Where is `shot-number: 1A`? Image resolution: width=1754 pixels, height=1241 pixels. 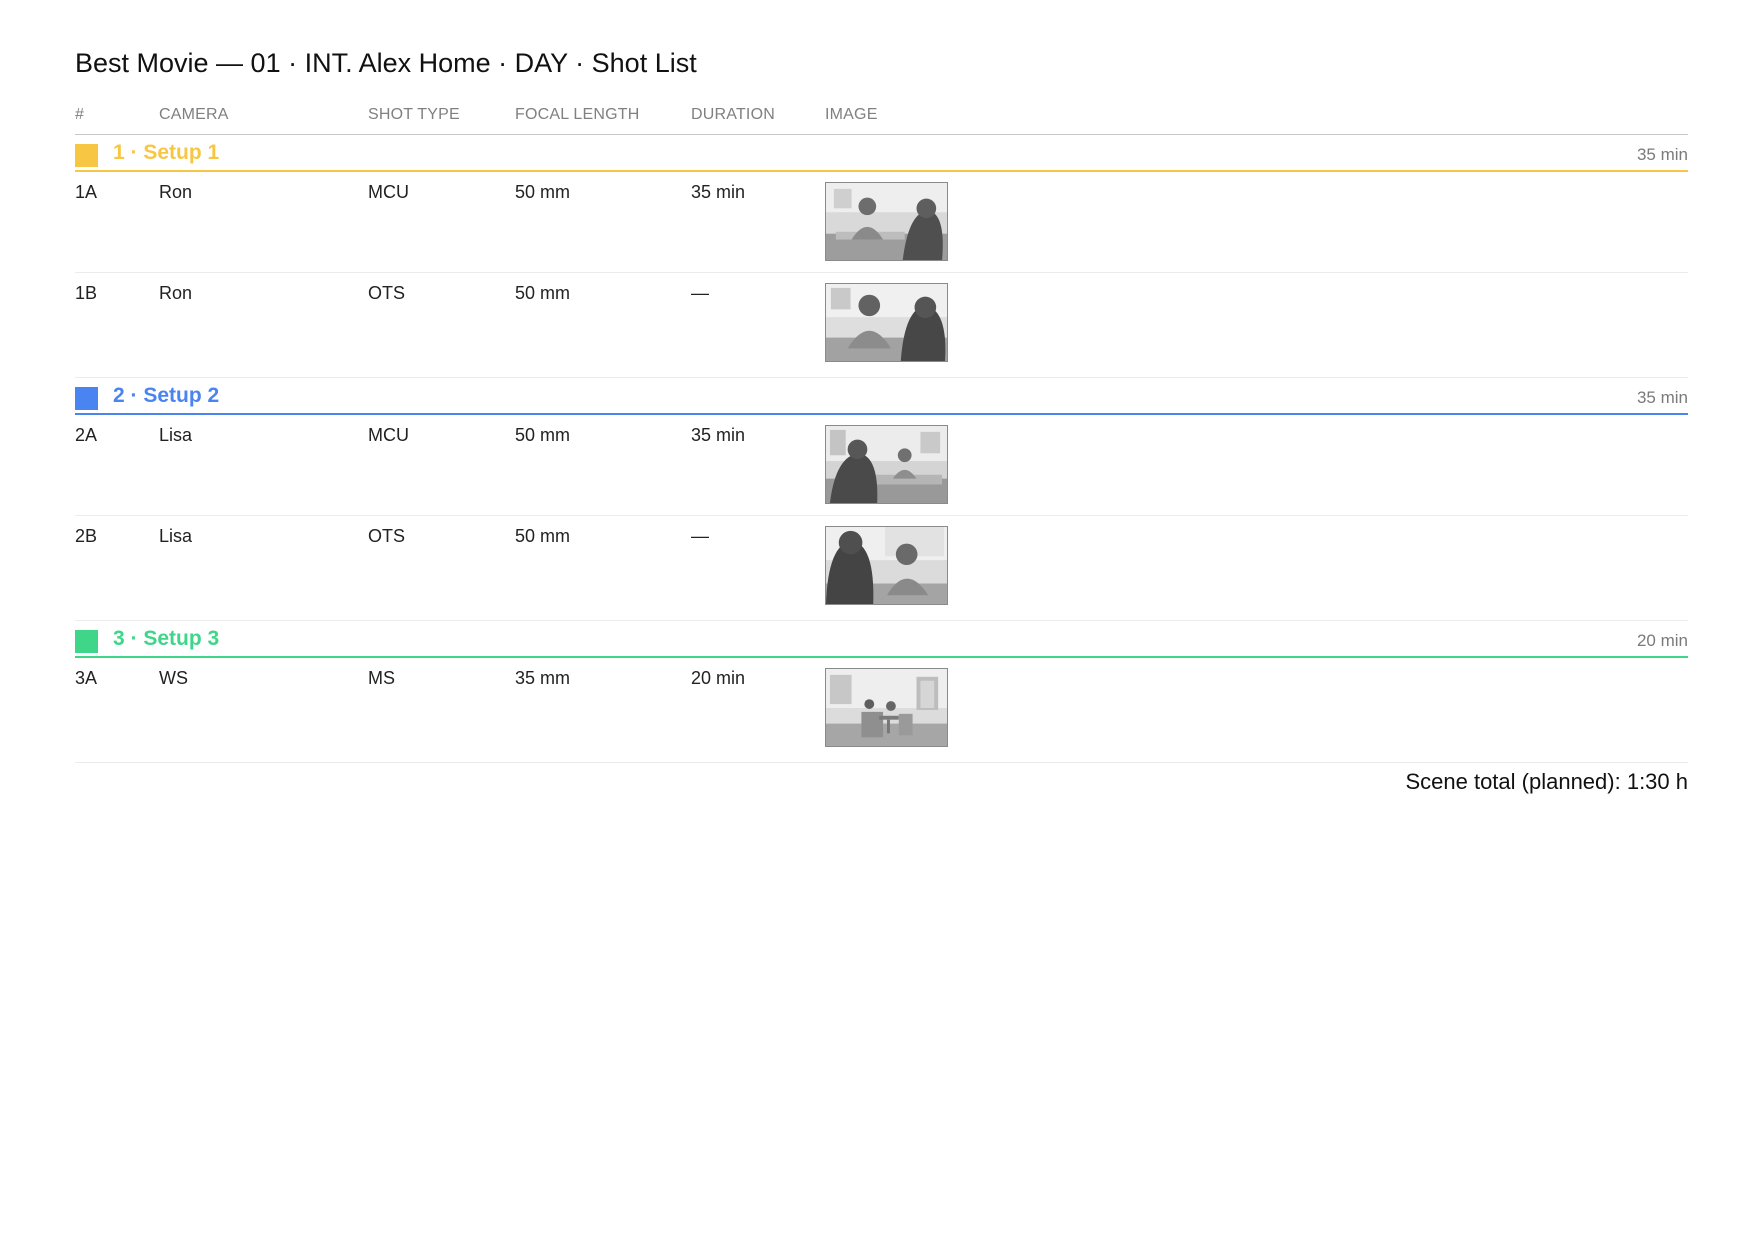 shot-number: 1A is located at coordinates (86, 192).